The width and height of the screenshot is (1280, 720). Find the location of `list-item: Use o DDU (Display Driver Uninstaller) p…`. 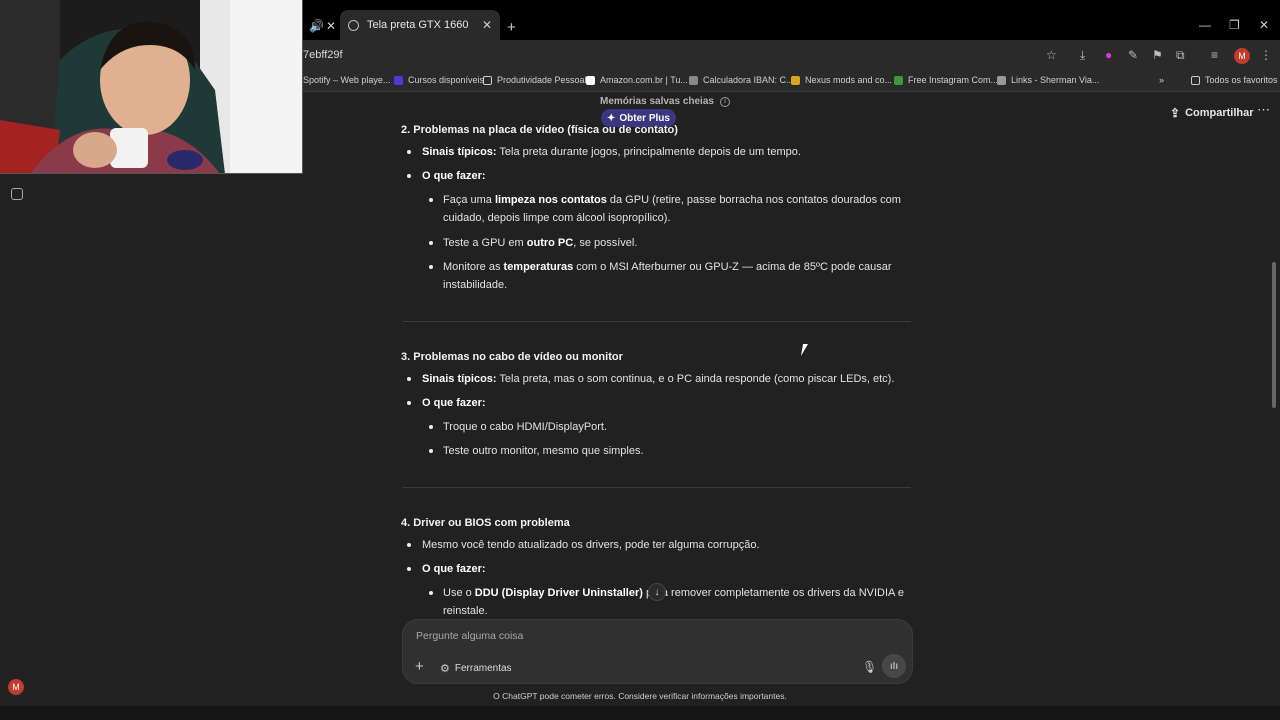

list-item: Use o DDU (Display Driver Uninstaller) p… is located at coordinates (673, 593).